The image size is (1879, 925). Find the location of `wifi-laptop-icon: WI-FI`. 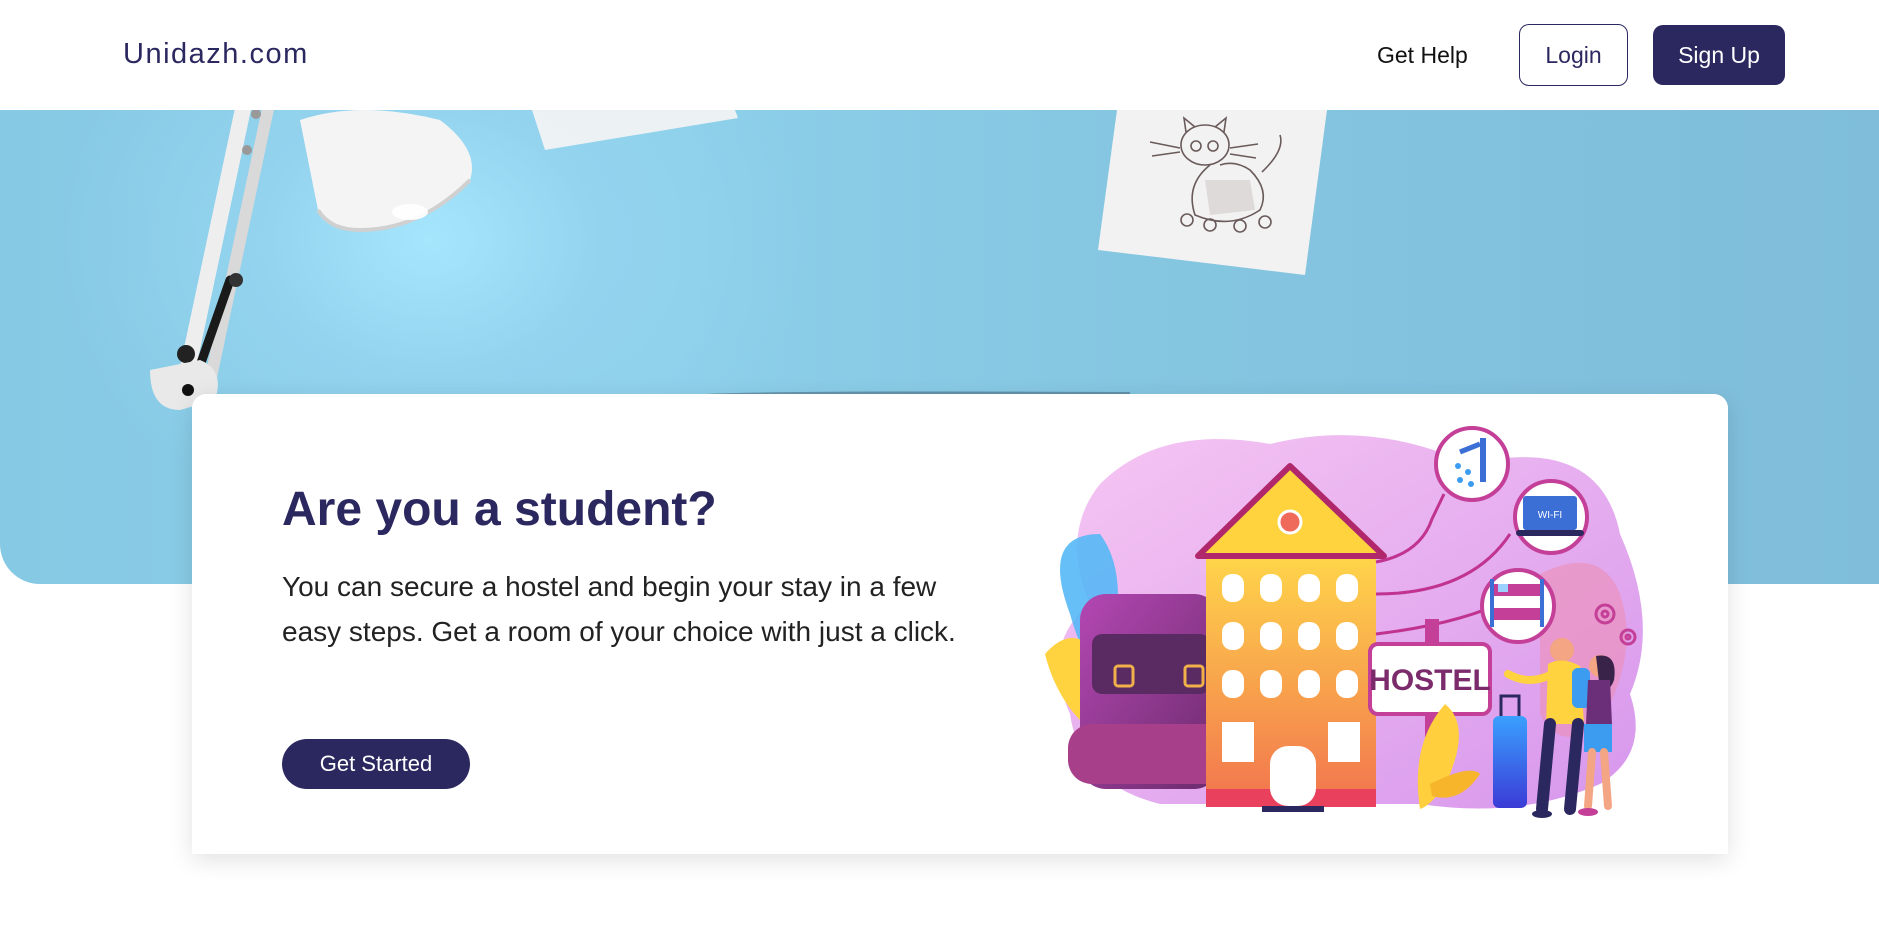

wifi-laptop-icon: WI-FI is located at coordinates (1551, 517).